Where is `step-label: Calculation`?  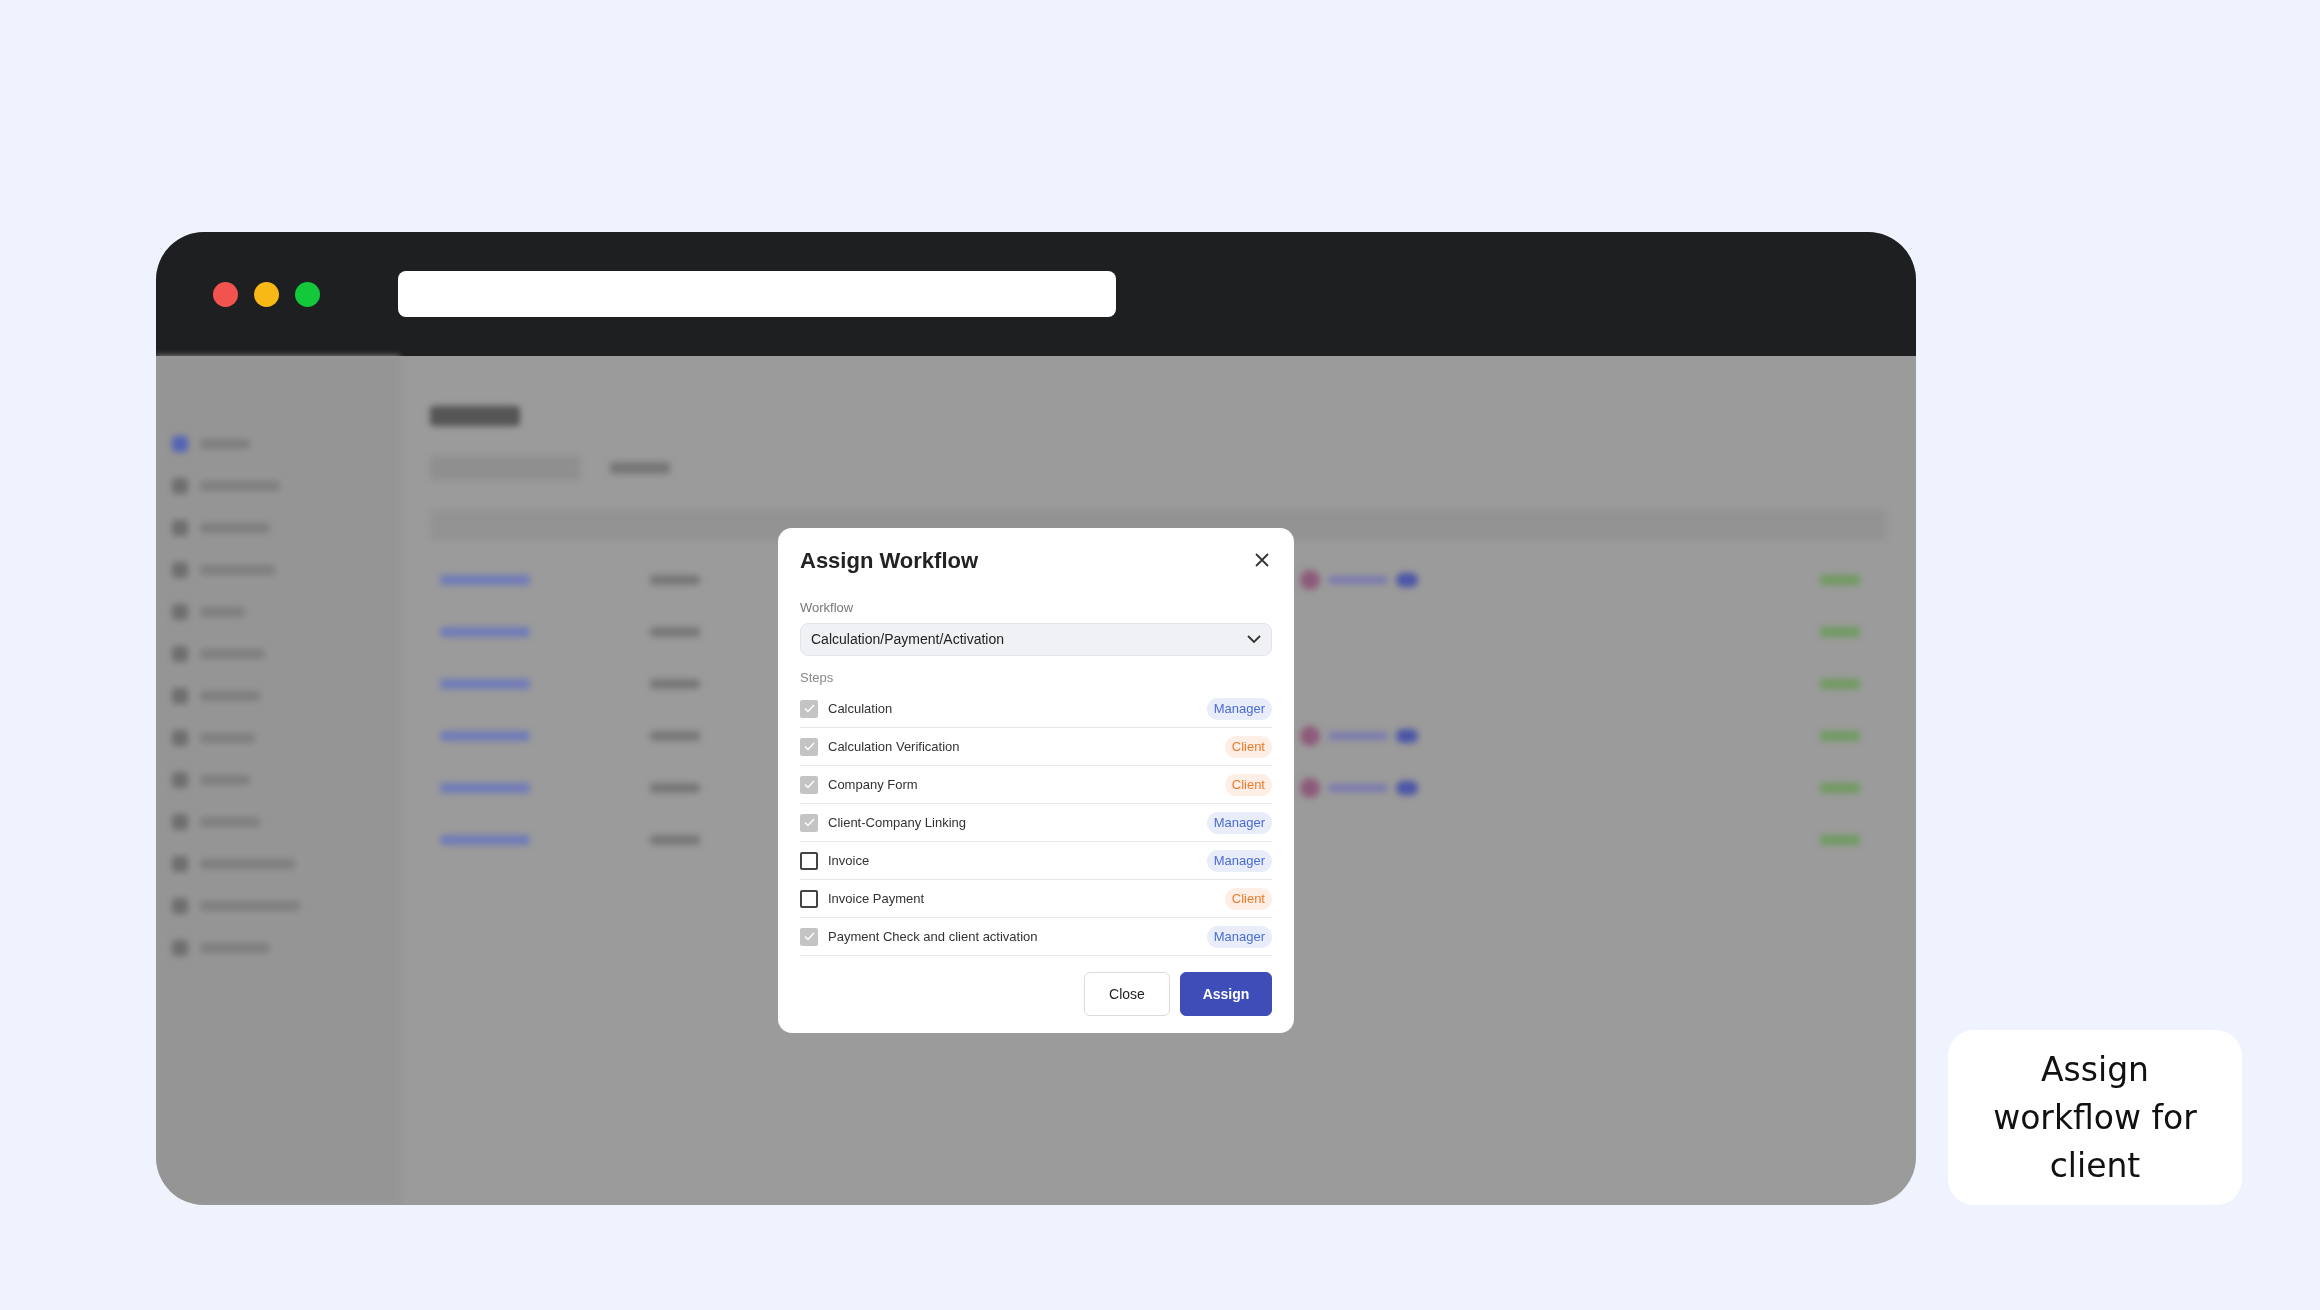 step-label: Calculation is located at coordinates (860, 708).